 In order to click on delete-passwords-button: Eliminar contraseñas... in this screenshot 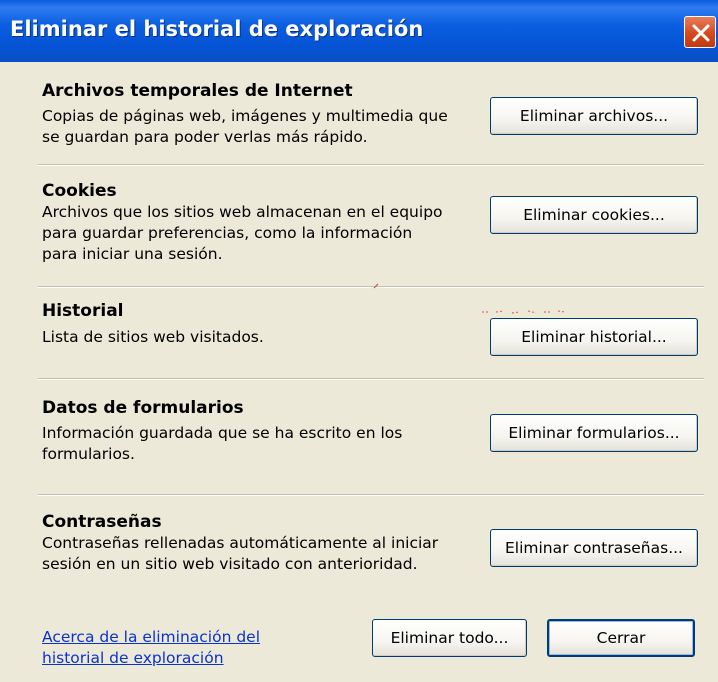, I will do `click(594, 548)`.